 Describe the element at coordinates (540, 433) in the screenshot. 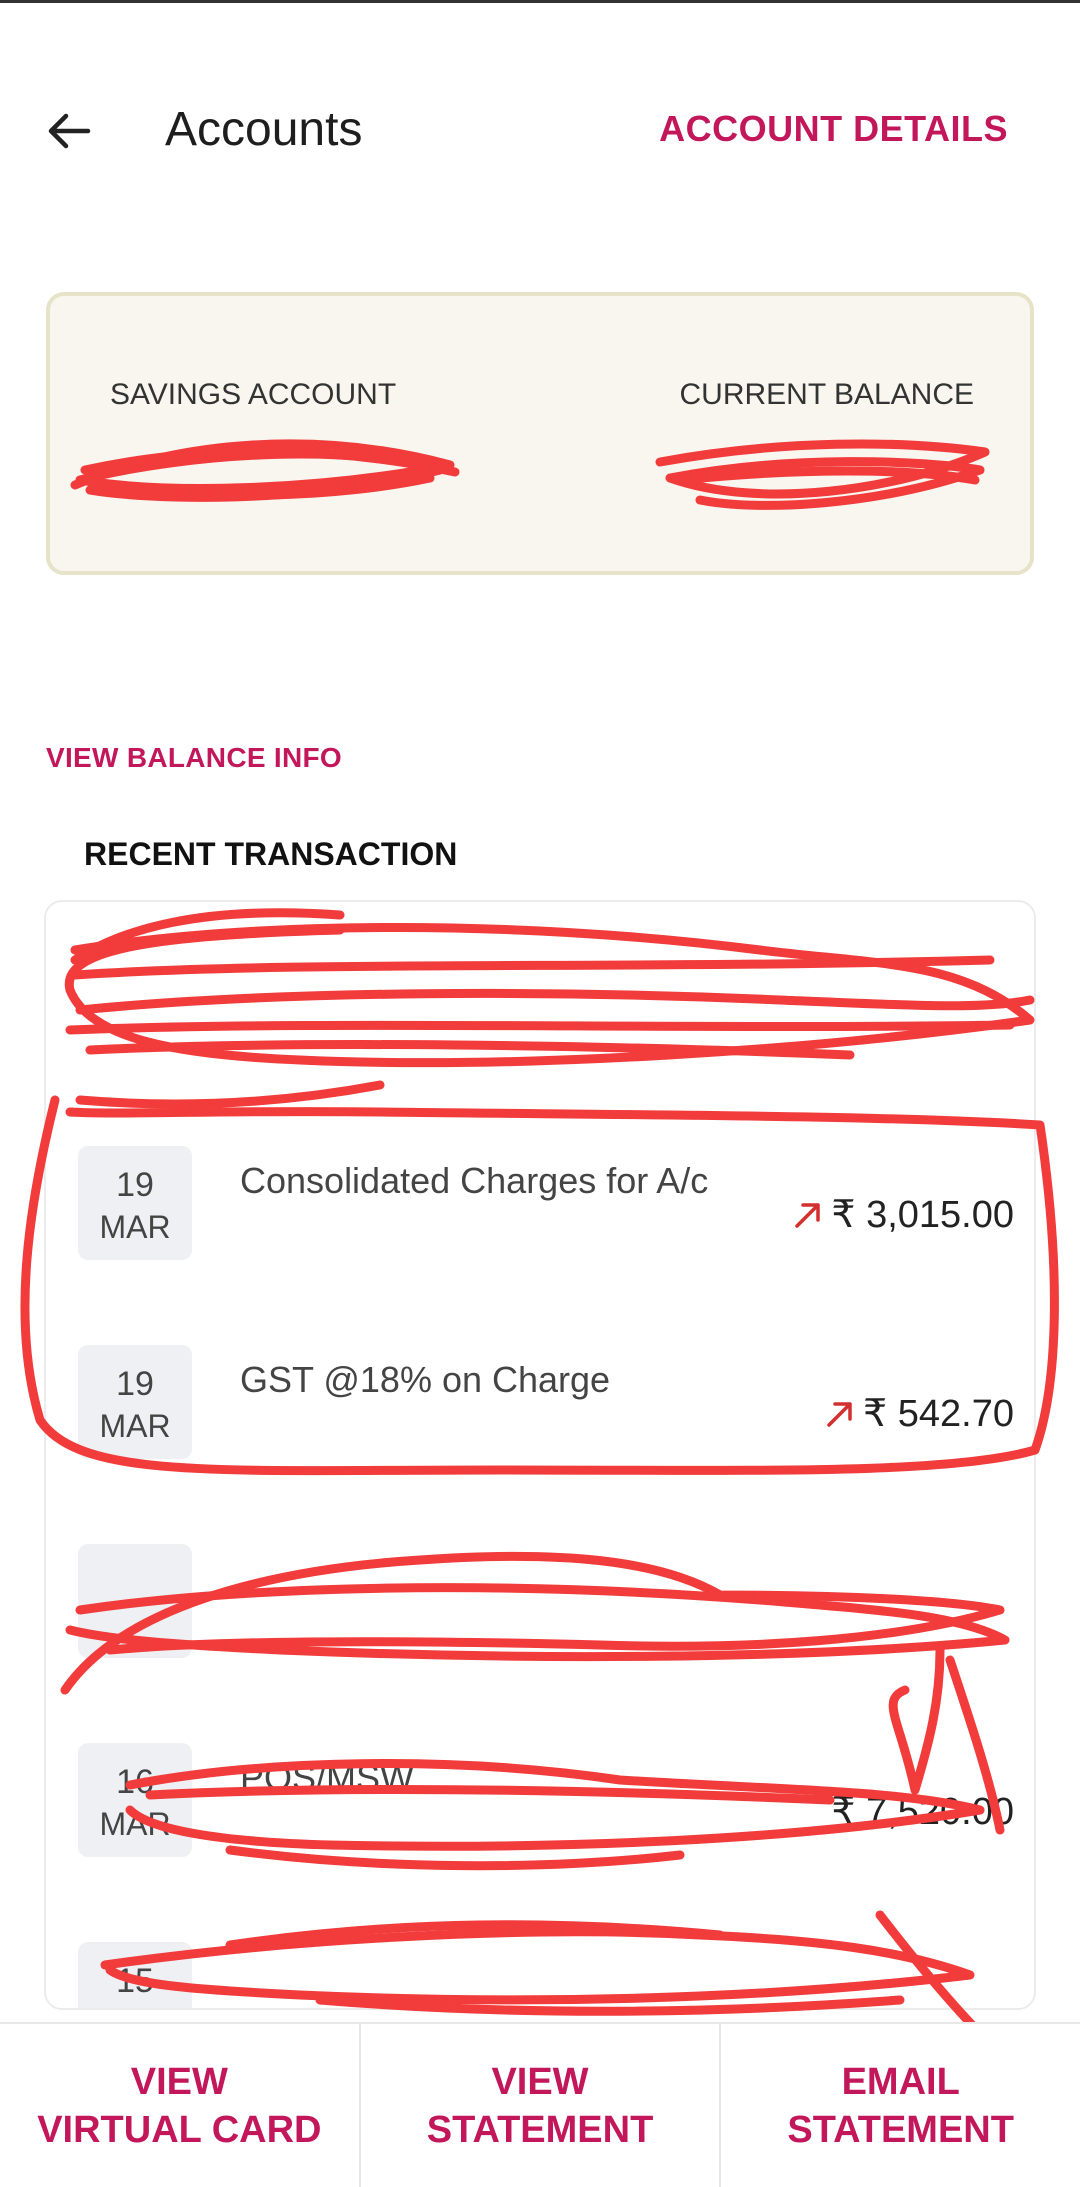

I see `balance-card: SAVINGS ACCOUNT CURRENT BALANCE` at that location.